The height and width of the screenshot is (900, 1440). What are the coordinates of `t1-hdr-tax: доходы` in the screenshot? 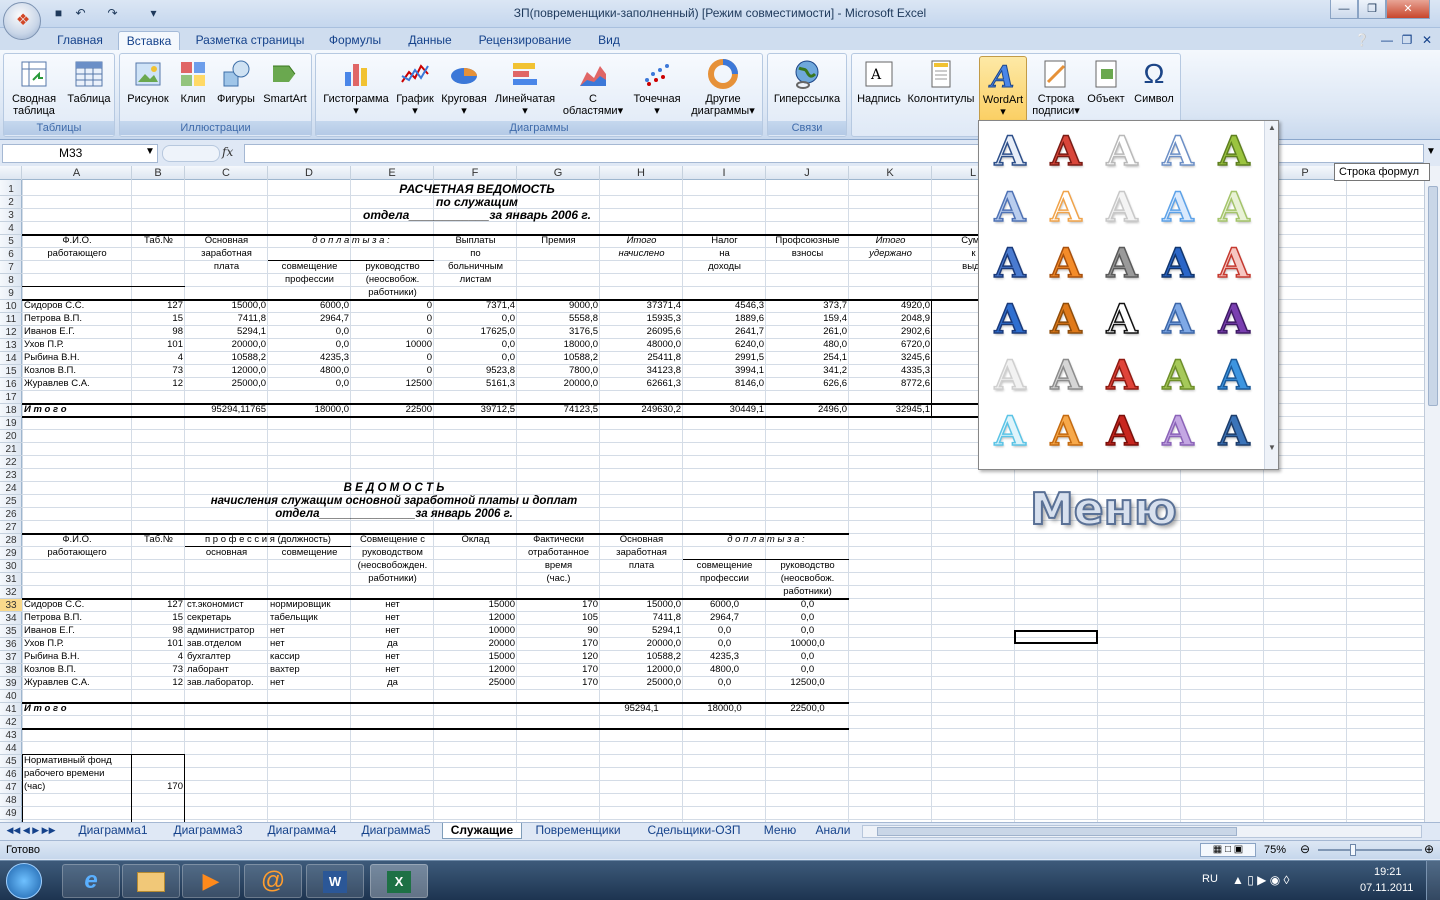 It's located at (724, 267).